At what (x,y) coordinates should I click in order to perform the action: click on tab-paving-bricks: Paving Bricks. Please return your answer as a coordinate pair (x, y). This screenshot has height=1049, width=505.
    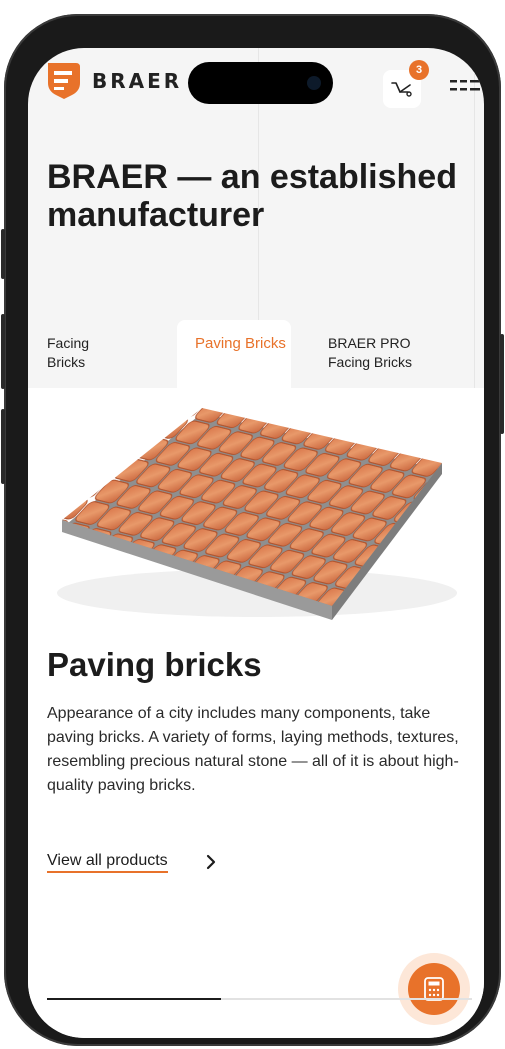
    Looking at the image, I should click on (234, 354).